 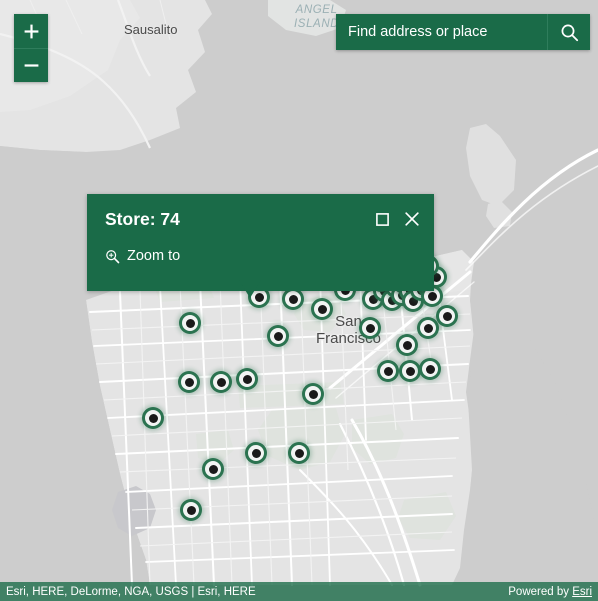 What do you see at coordinates (441, 32) in the screenshot?
I see `search-input` at bounding box center [441, 32].